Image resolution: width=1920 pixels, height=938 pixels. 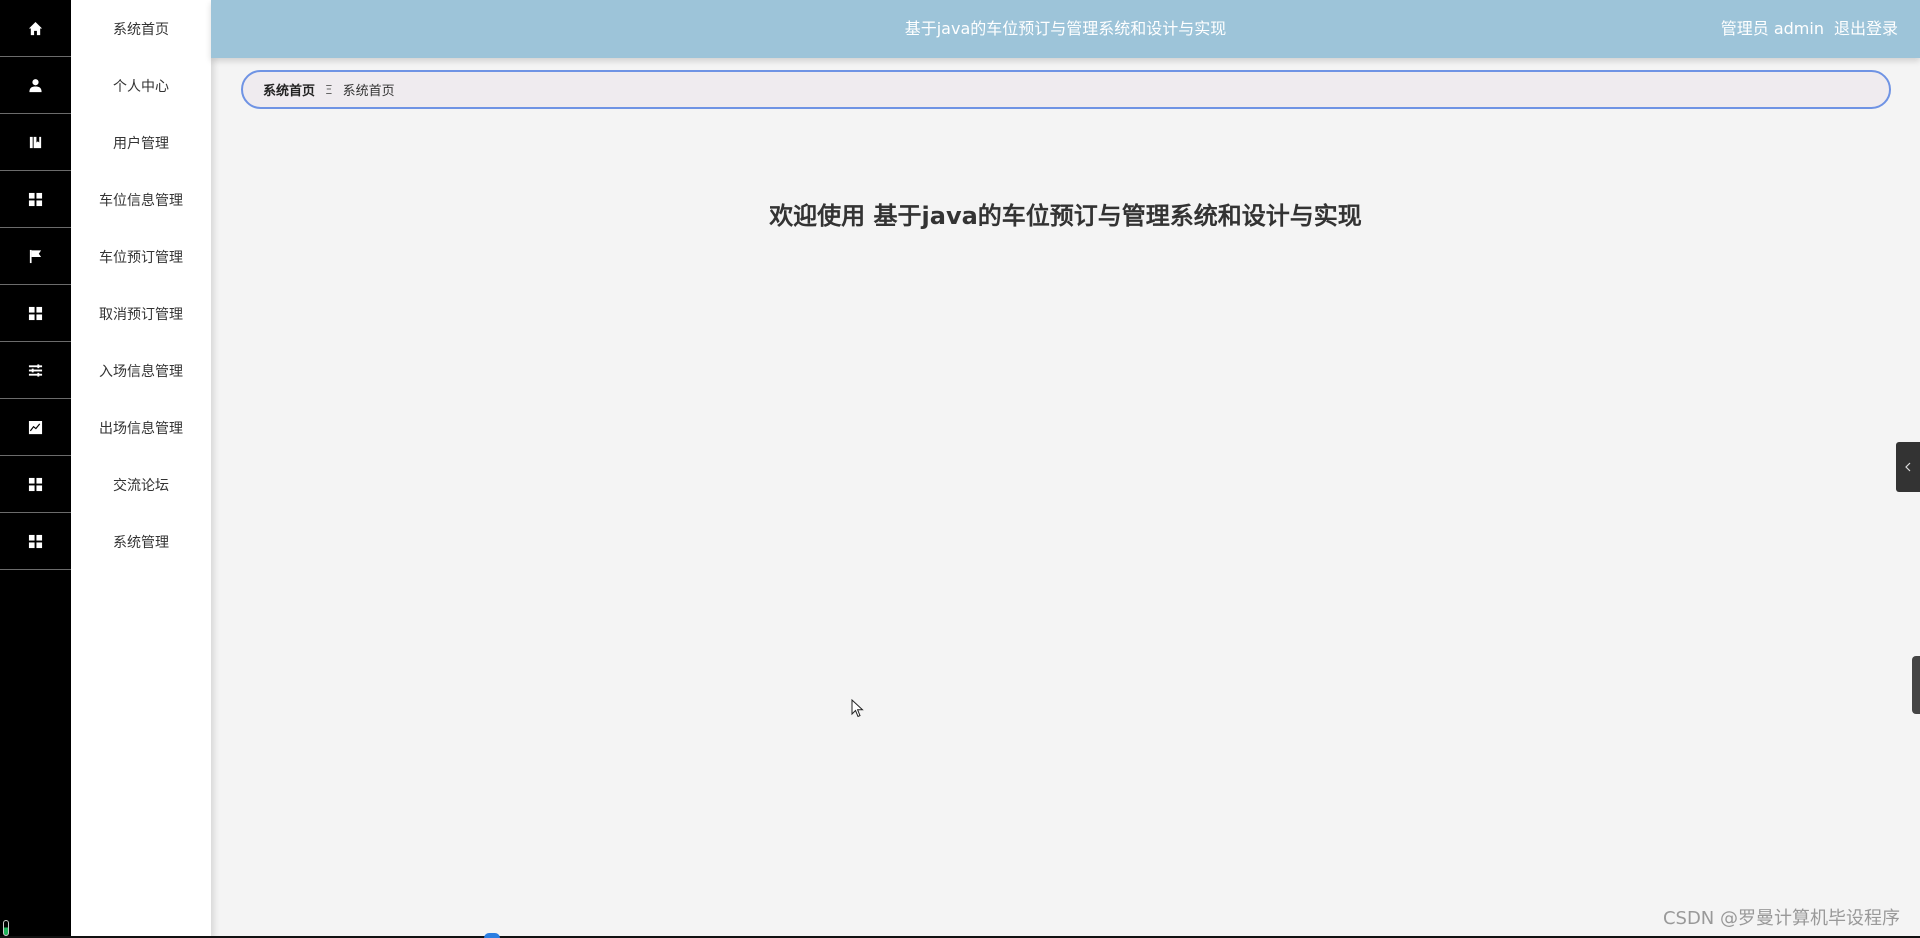 I want to click on rail-item-users, so click(x=35, y=142).